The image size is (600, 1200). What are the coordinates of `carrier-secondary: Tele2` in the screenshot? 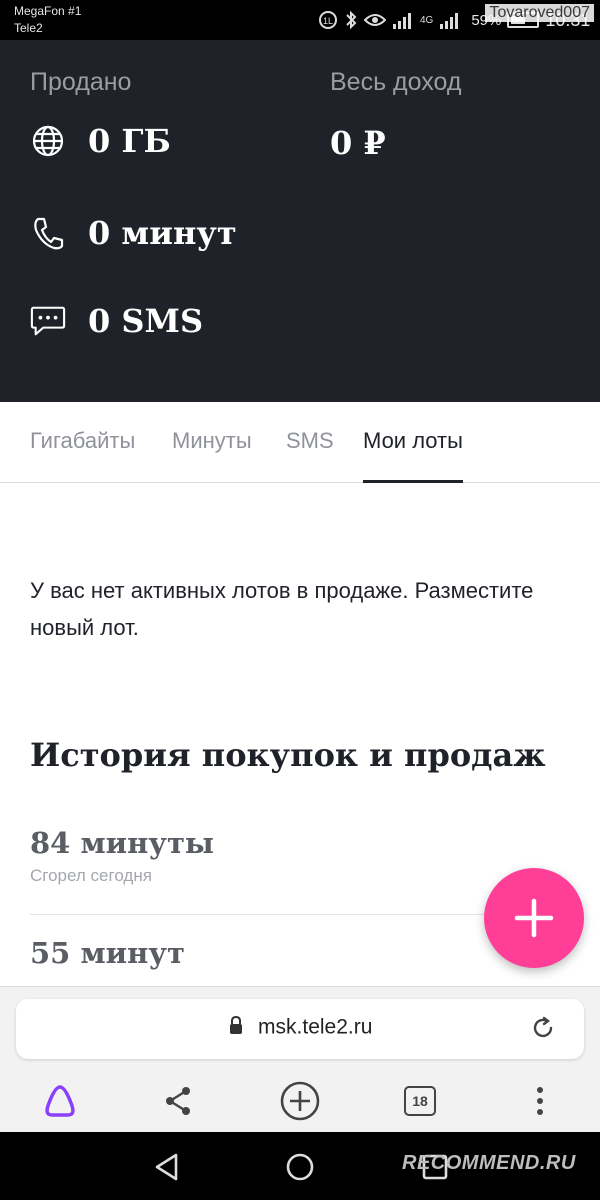 It's located at (28, 28).